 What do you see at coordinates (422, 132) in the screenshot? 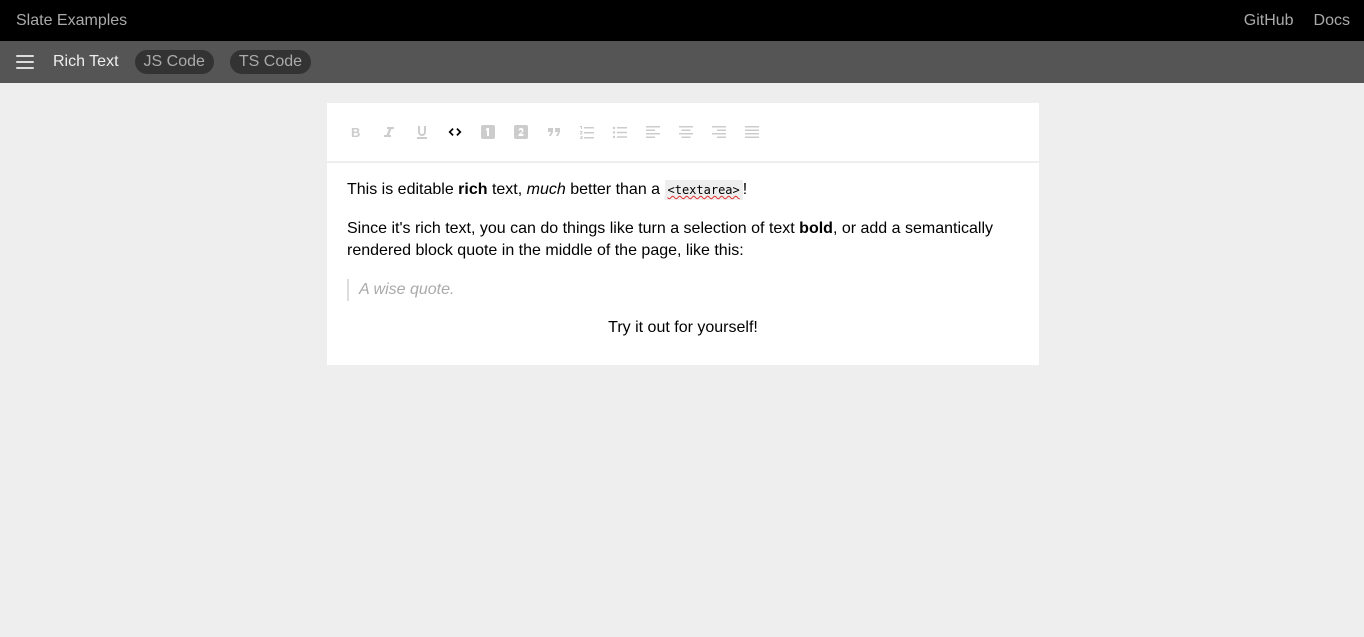
I see `underline-icon` at bounding box center [422, 132].